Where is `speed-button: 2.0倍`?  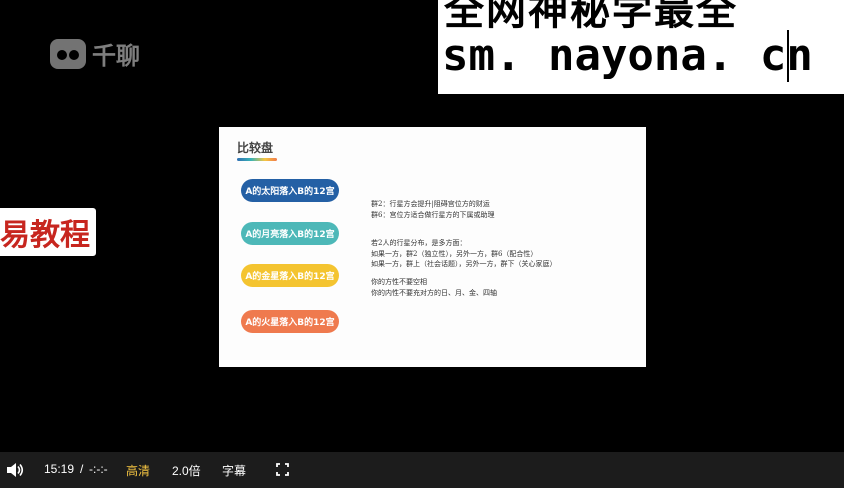
speed-button: 2.0倍 is located at coordinates (186, 470).